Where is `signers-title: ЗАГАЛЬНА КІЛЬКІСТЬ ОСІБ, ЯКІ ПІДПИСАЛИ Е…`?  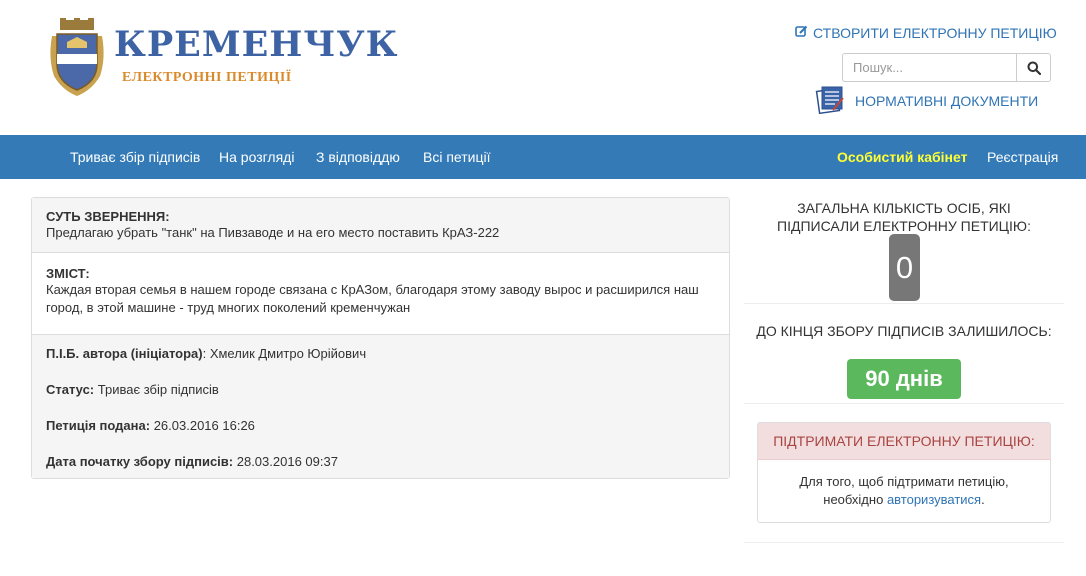
signers-title: ЗАГАЛЬНА КІЛЬКІСТЬ ОСІБ, ЯКІ ПІДПИСАЛИ Е… is located at coordinates (904, 217).